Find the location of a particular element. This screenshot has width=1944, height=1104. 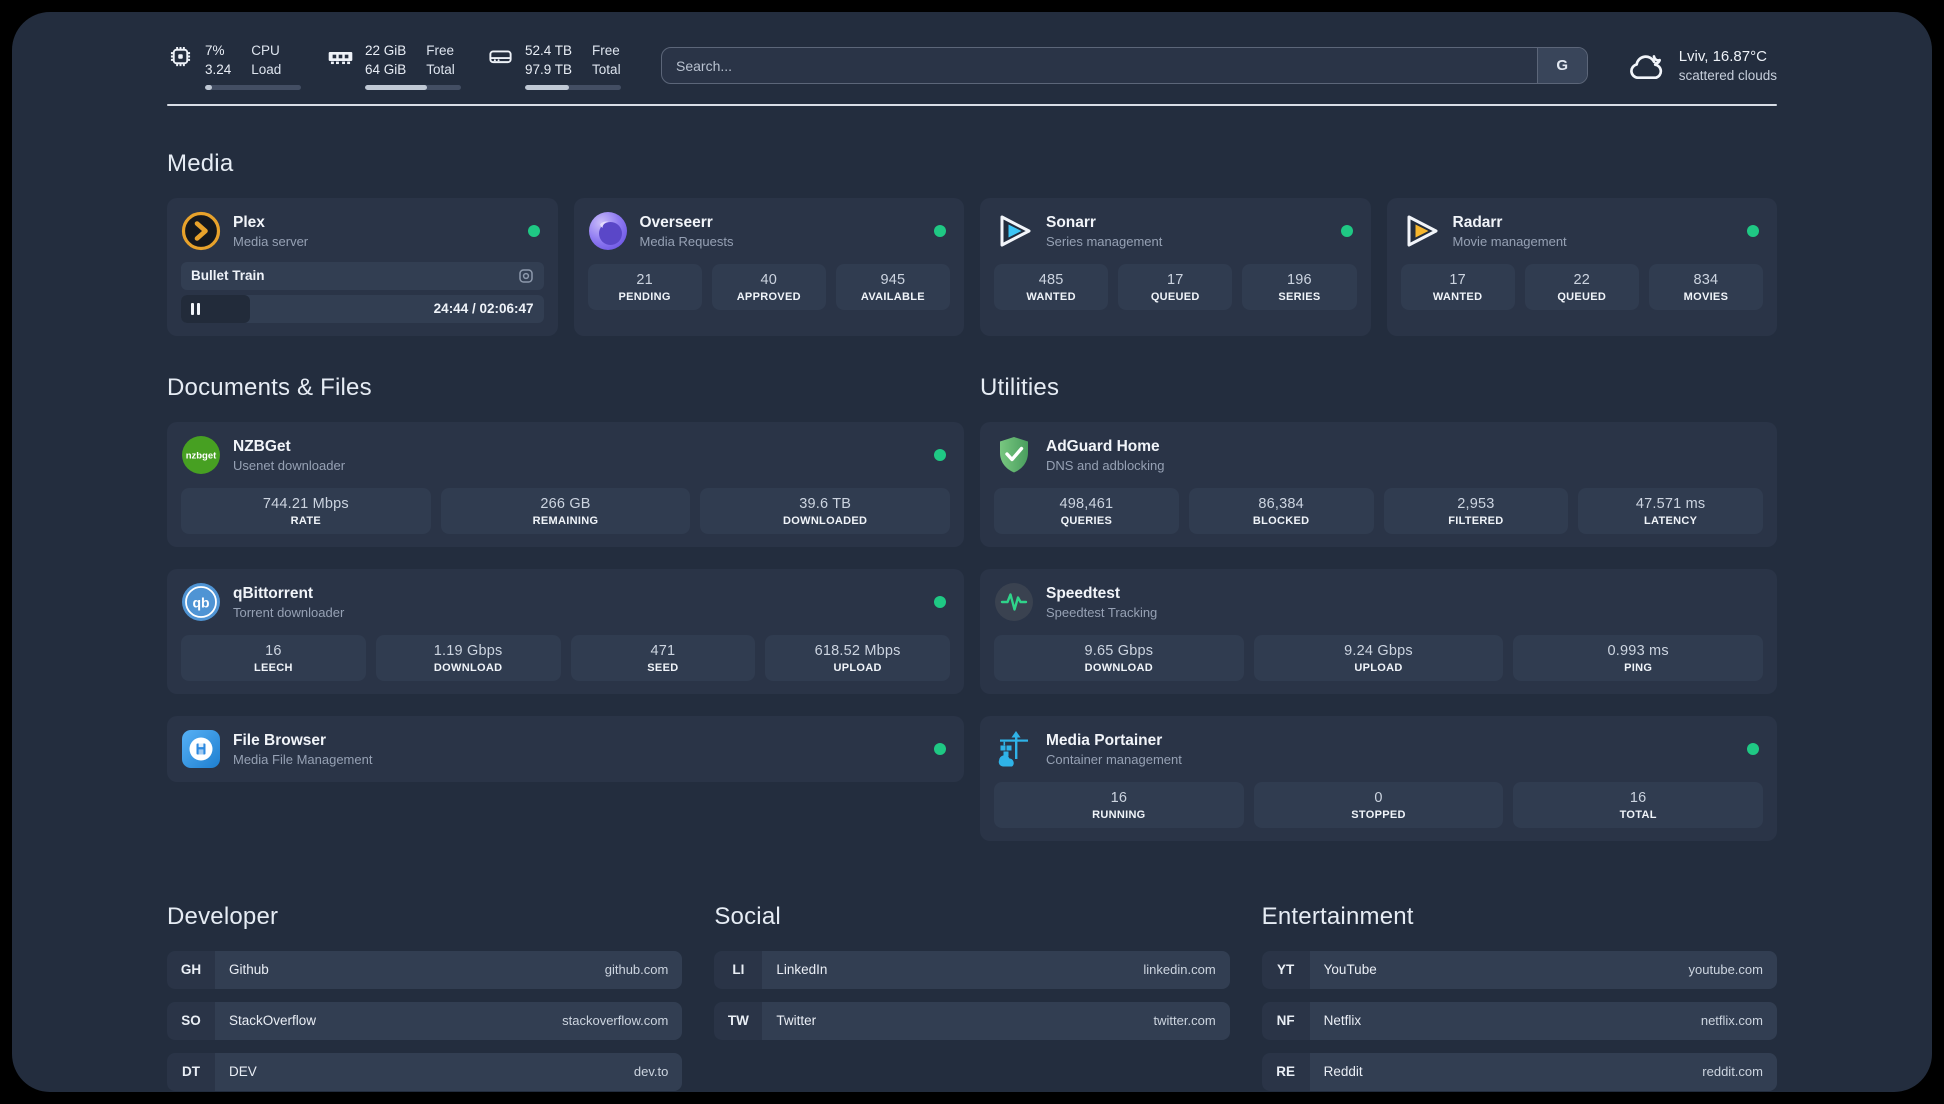

memory-free-value: 22 GiB is located at coordinates (386, 50).